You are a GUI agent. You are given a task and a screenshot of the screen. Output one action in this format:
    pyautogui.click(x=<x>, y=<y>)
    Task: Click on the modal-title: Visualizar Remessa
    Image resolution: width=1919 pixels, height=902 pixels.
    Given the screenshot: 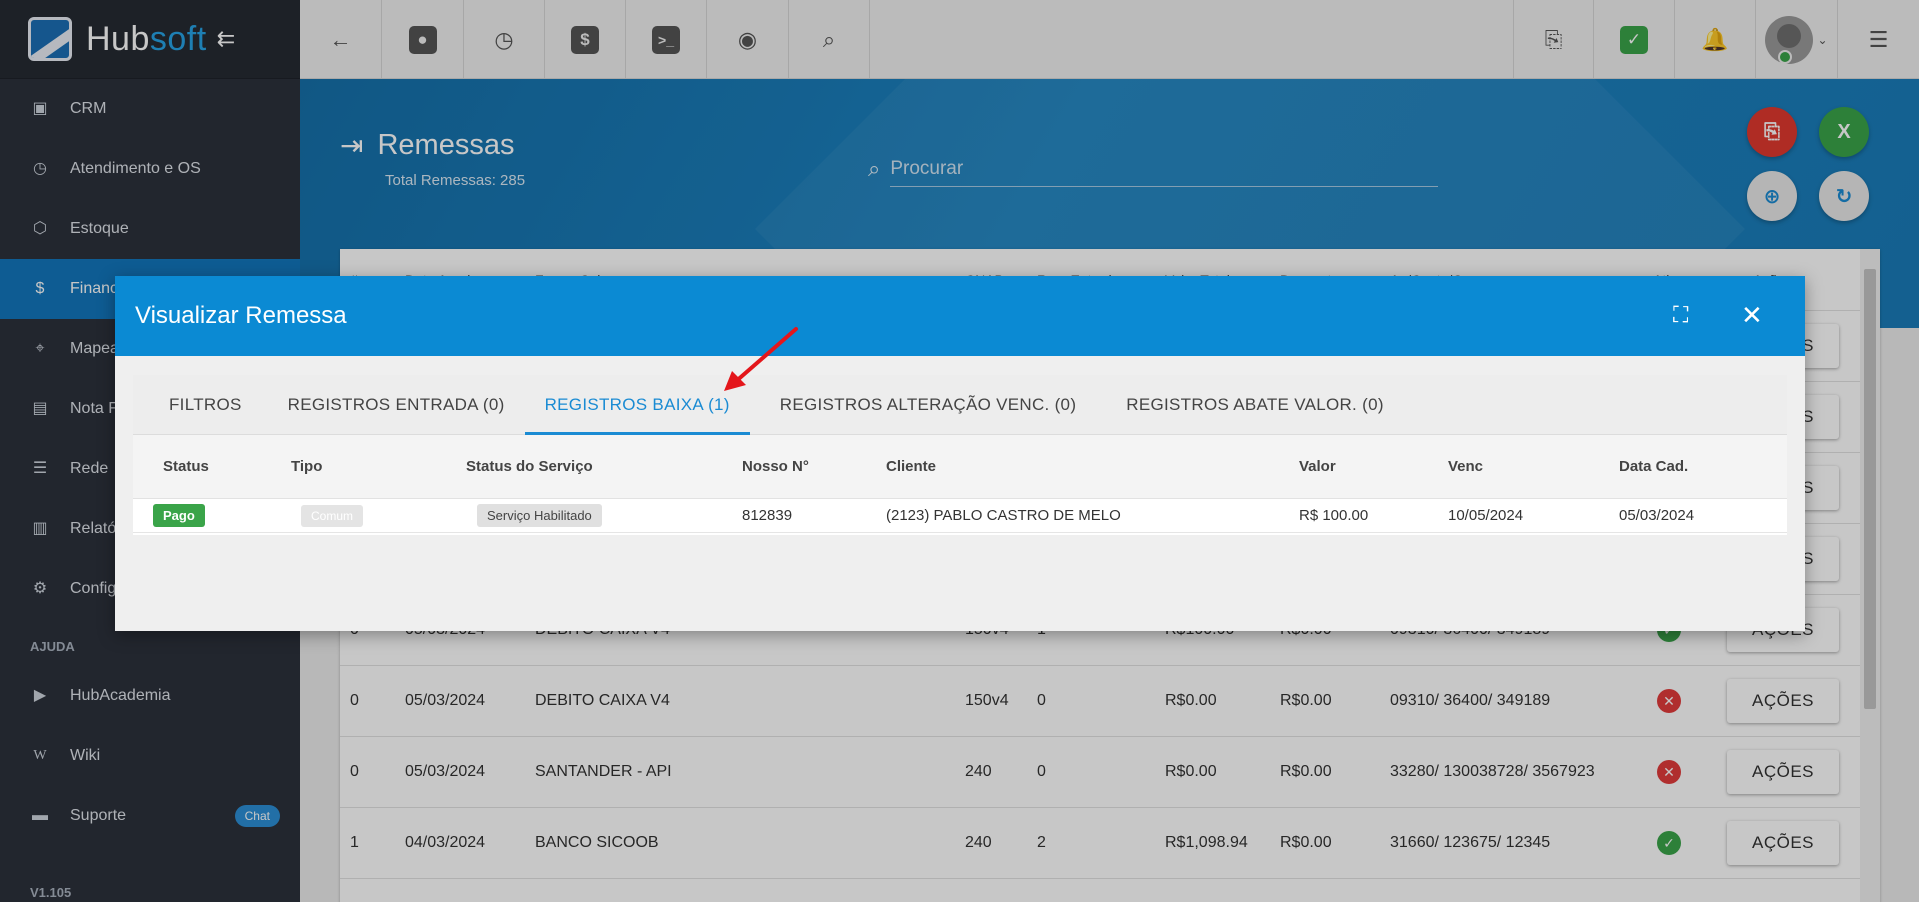 What is the action you would take?
    pyautogui.click(x=241, y=315)
    